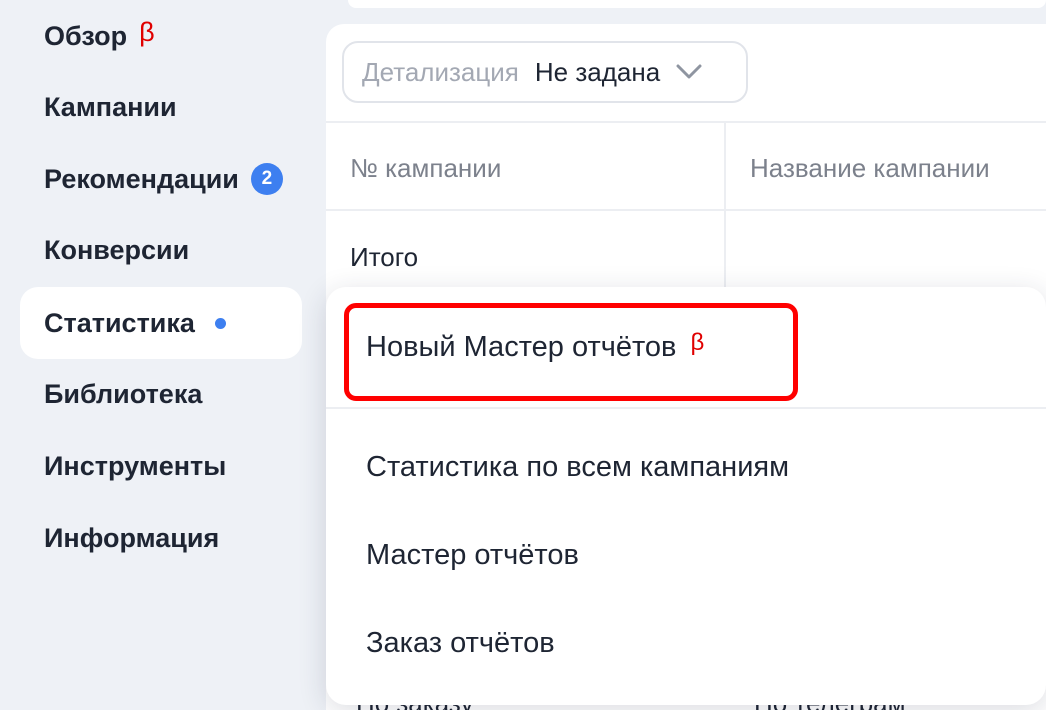 Image resolution: width=1046 pixels, height=710 pixels. I want to click on detail-select: Детализация Не задана, so click(545, 72).